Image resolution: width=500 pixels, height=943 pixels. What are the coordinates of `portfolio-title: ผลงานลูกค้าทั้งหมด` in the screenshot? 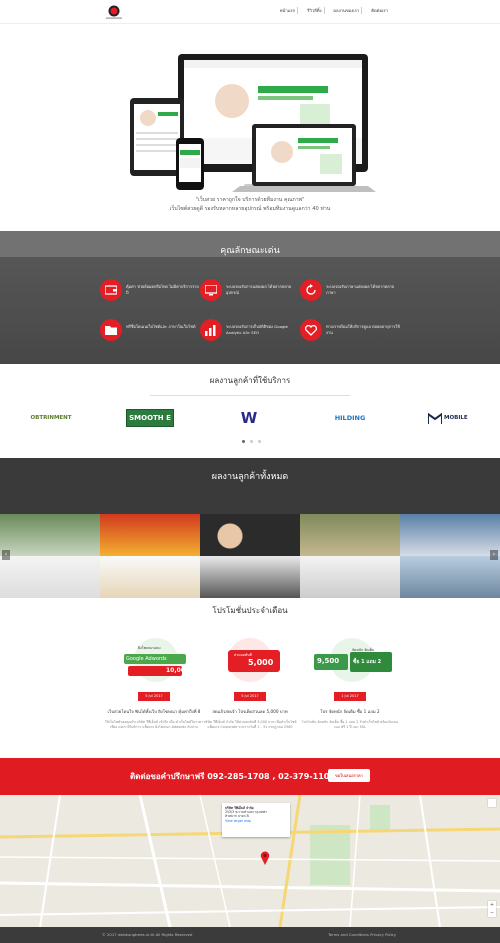 It's located at (250, 477).